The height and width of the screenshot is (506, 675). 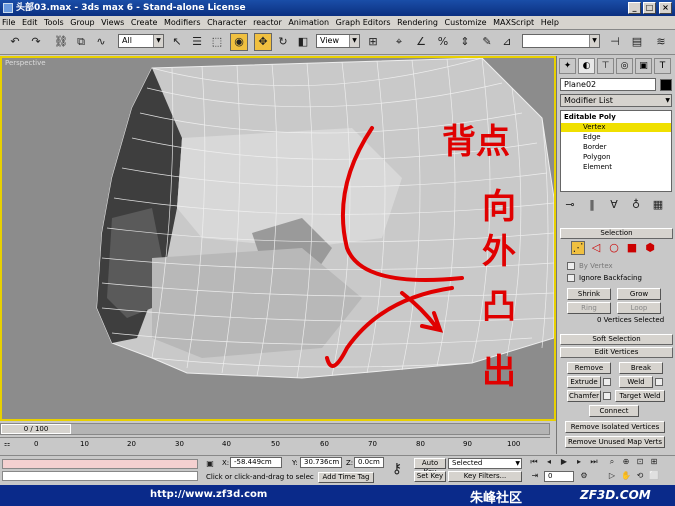 I want to click on menu-rendering: Rendering, so click(x=417, y=22).